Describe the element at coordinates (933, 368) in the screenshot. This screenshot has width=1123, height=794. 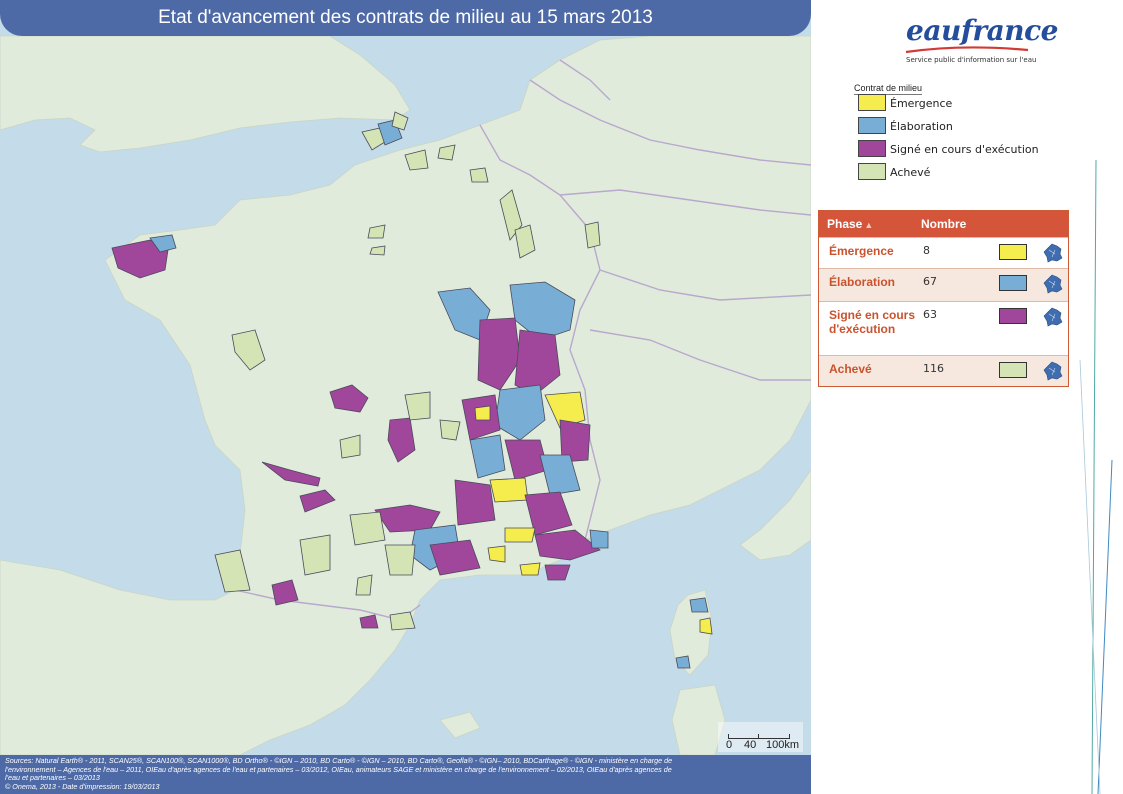
I see `count-acheve: 116` at that location.